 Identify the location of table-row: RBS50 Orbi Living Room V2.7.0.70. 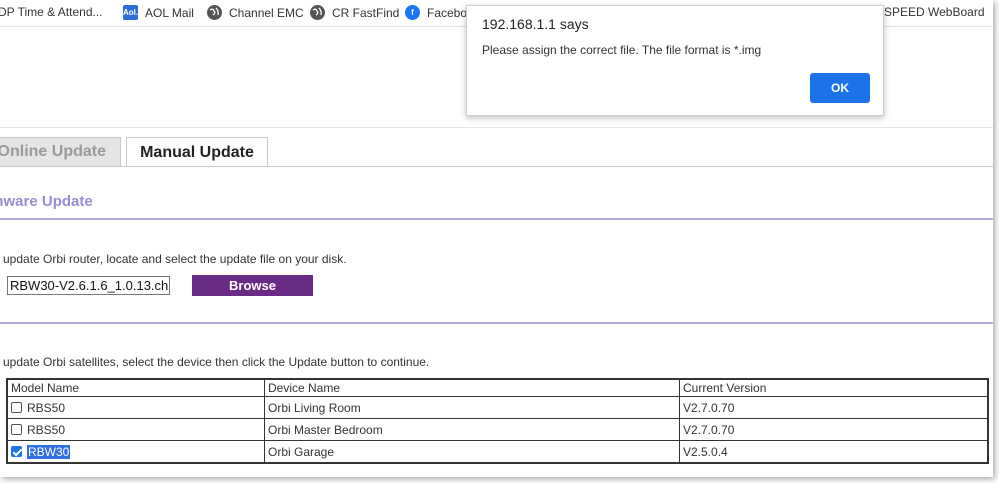
(497, 407).